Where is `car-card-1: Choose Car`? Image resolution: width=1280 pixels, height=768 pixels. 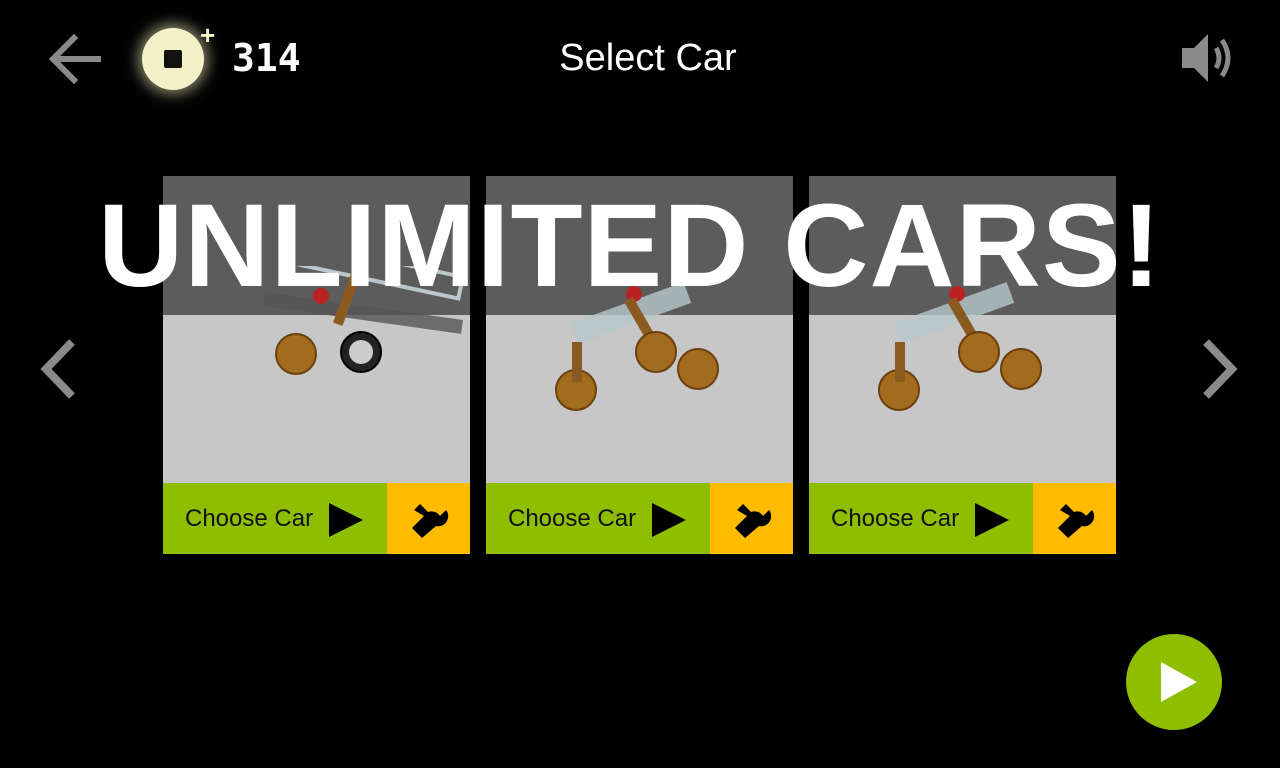 car-card-1: Choose Car is located at coordinates (316, 365).